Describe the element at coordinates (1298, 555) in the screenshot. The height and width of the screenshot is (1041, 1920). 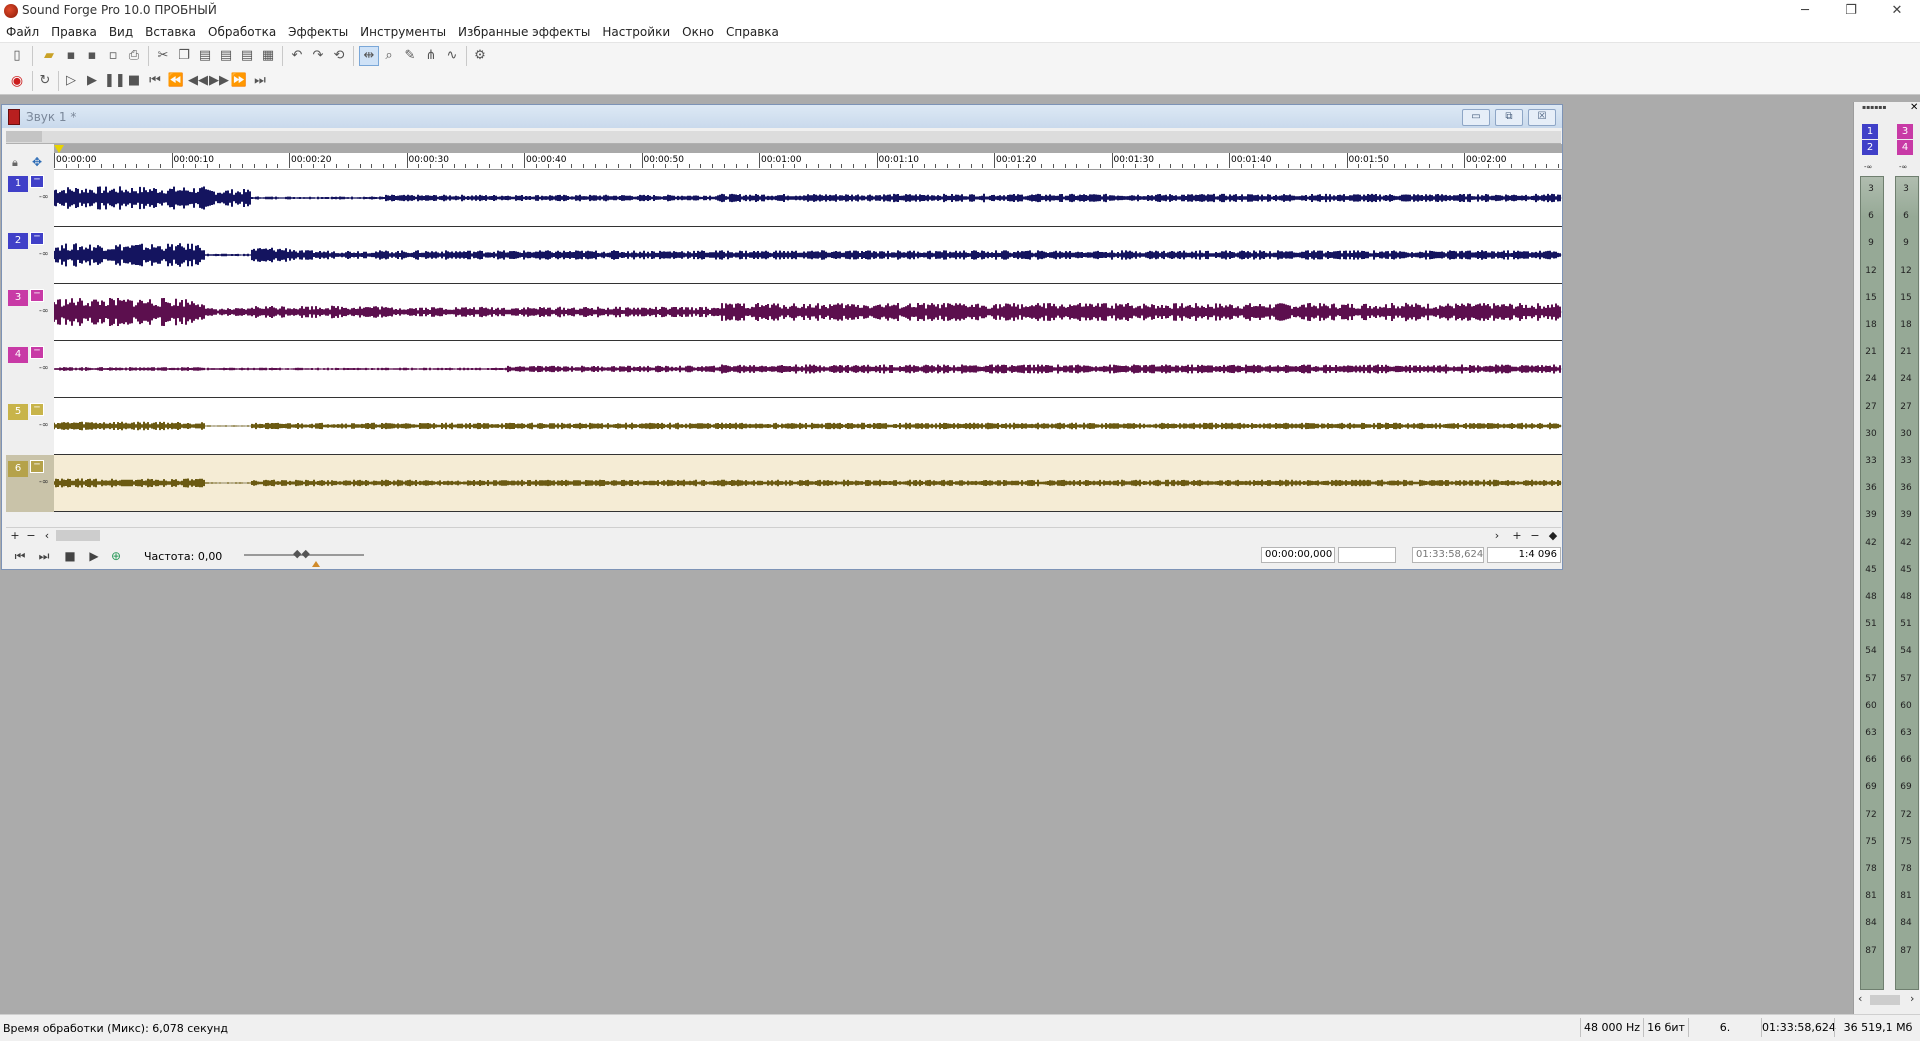
I see `selection-start-field: 00:00:00,000` at that location.